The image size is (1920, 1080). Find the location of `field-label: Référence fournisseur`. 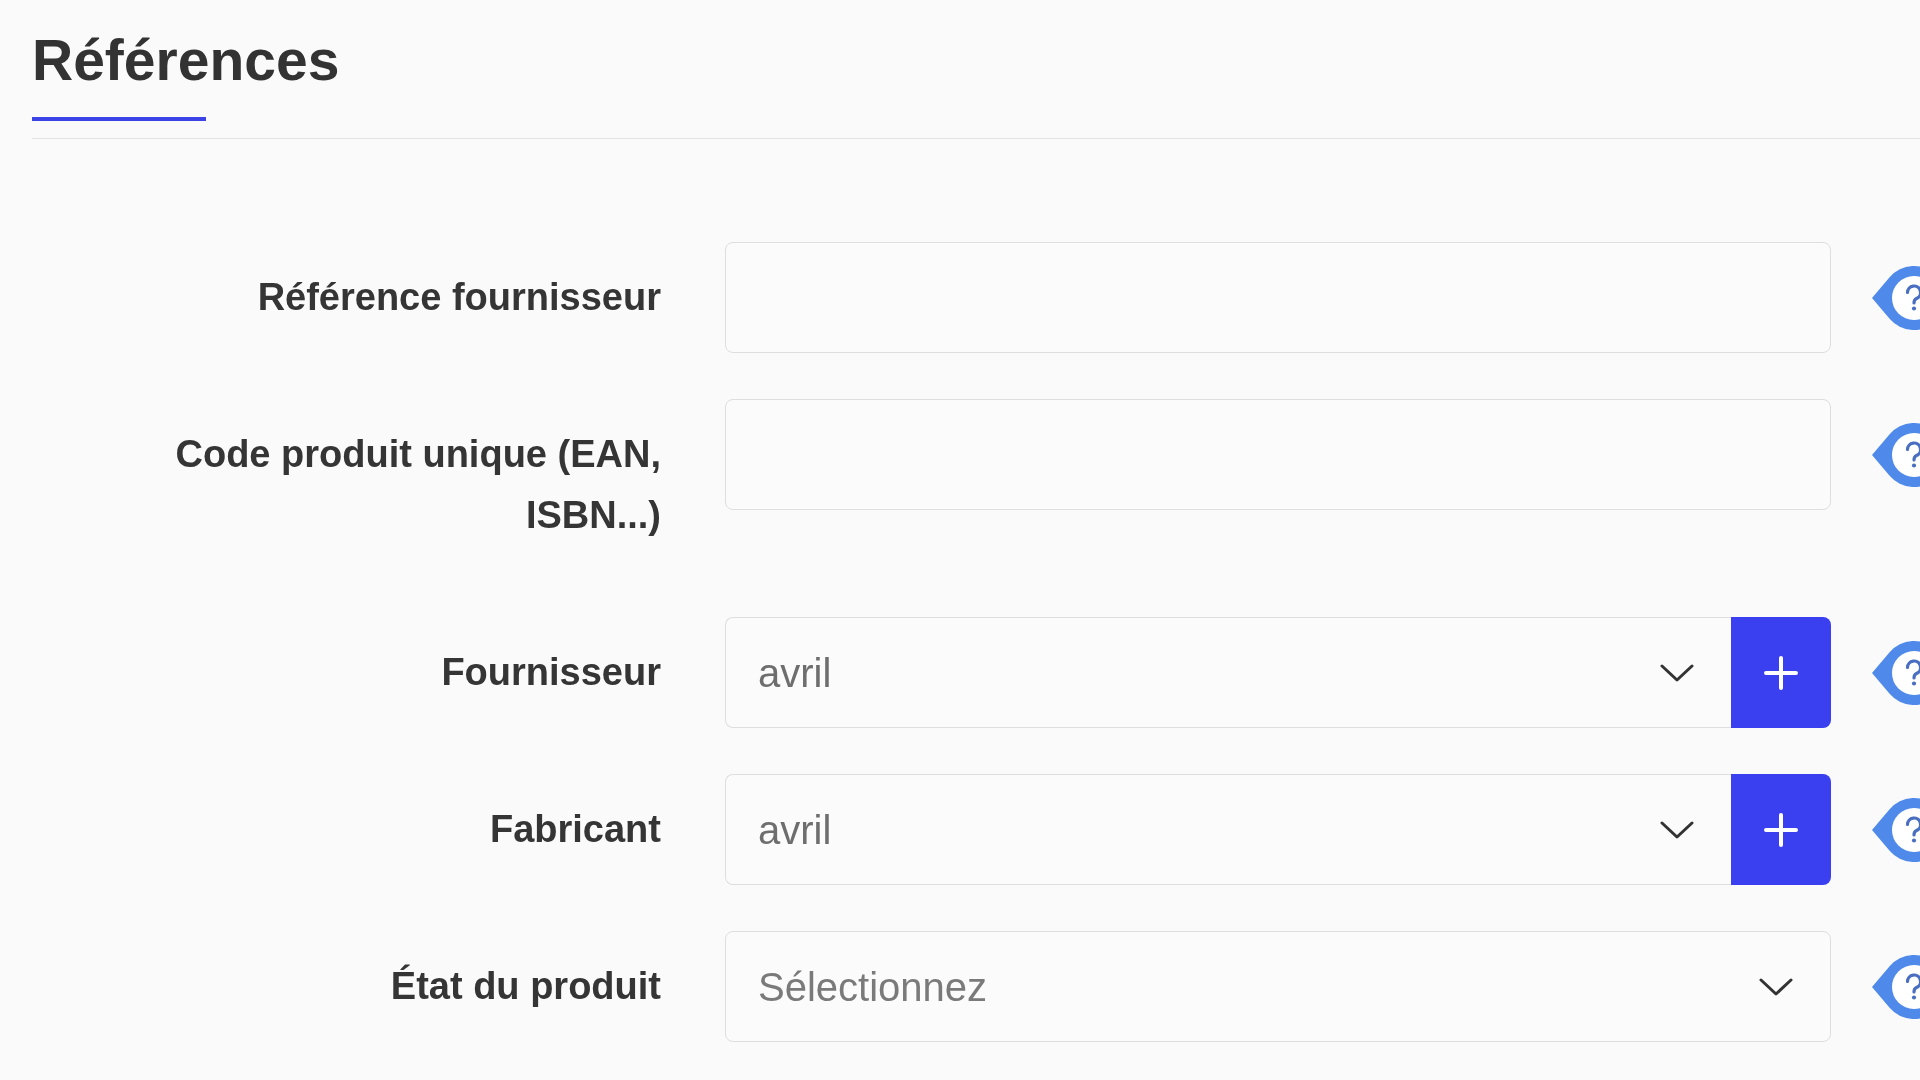

field-label: Référence fournisseur is located at coordinates (458, 297).